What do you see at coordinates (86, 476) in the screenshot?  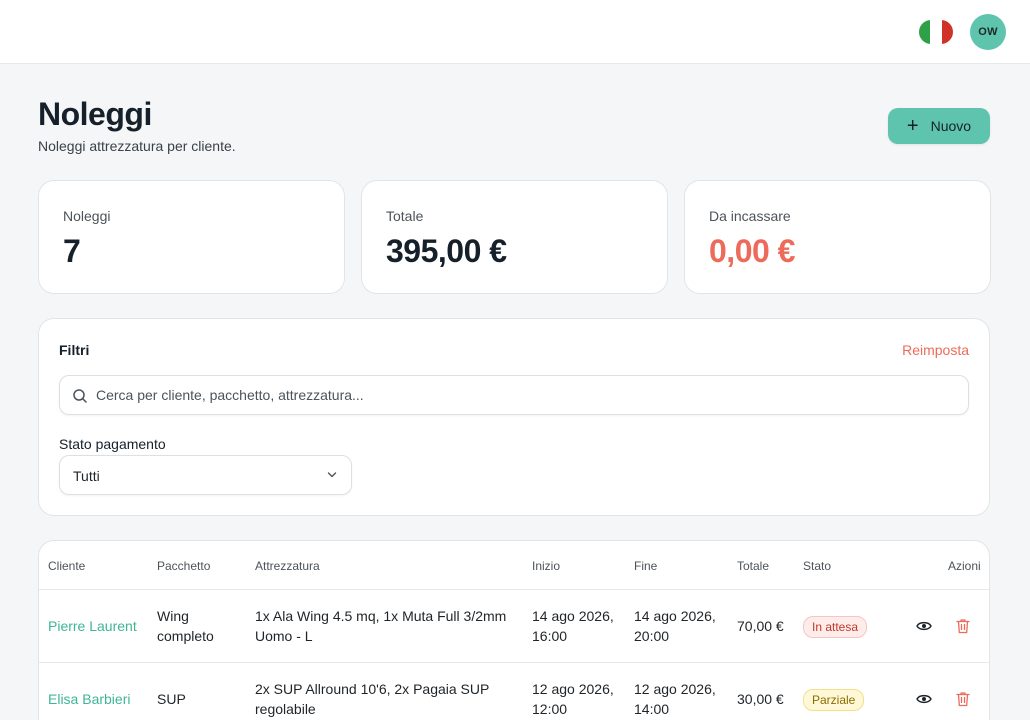 I see `payment-status-value: Tutti` at bounding box center [86, 476].